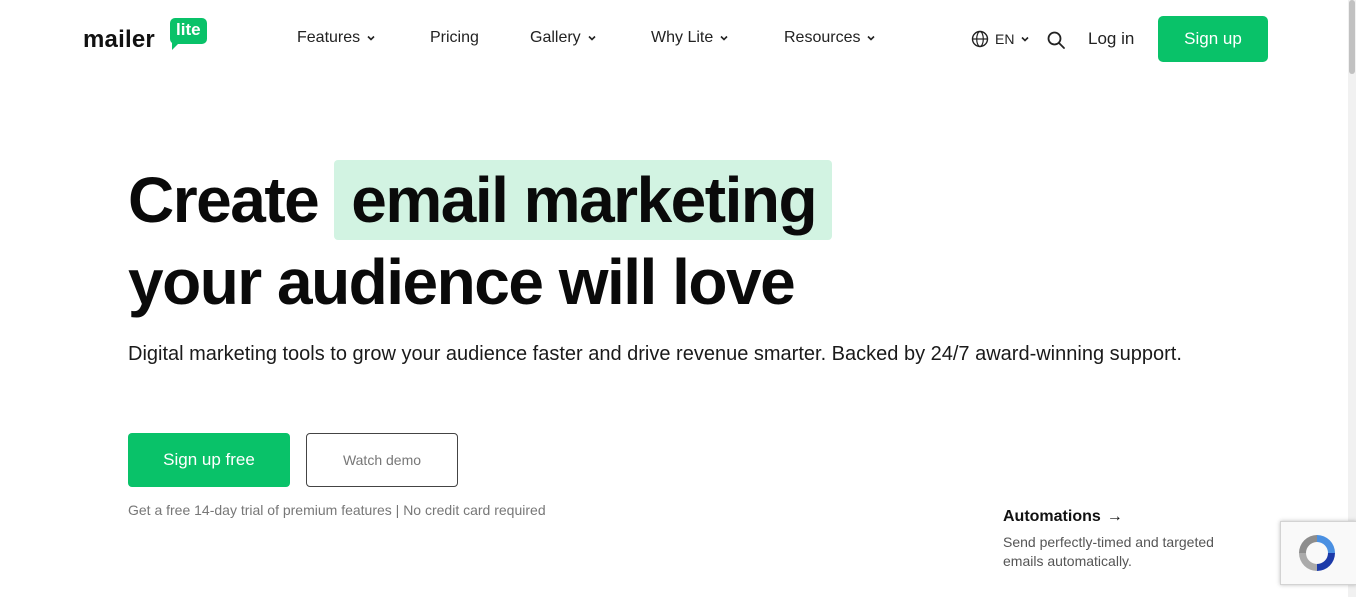 Image resolution: width=1356 pixels, height=597 pixels. I want to click on automations-title-row: Automations →, so click(1063, 517).